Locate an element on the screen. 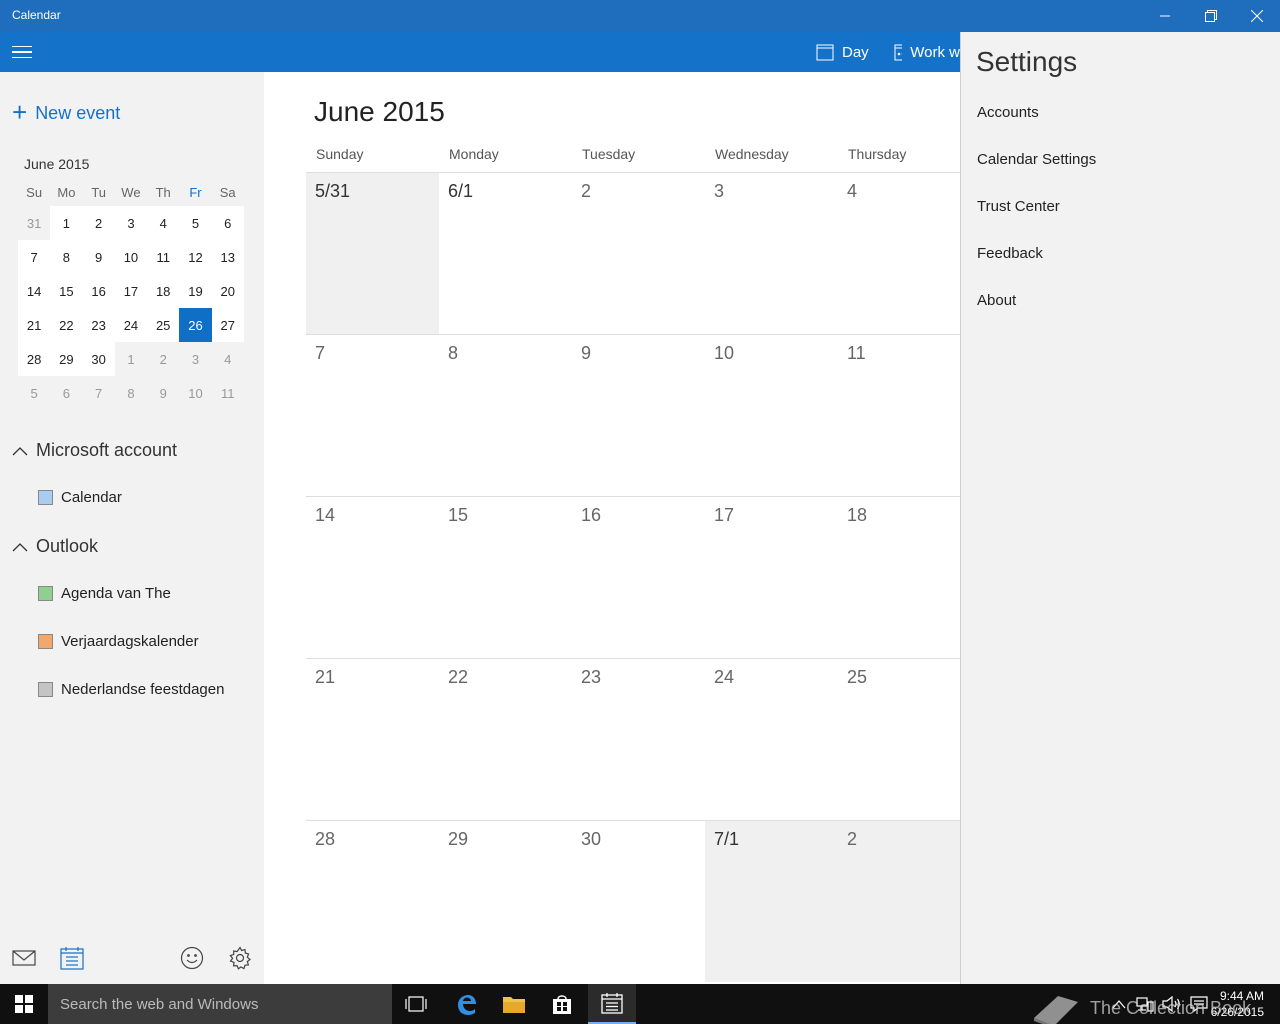  mini-calendar-day: 23 is located at coordinates (98, 325).